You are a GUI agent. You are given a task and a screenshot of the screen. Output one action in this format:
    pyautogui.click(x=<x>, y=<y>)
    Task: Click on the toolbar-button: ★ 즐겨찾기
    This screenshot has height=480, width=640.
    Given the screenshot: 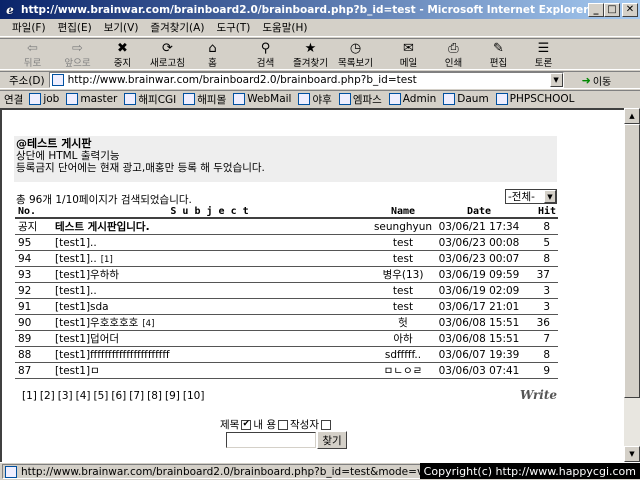 What is the action you would take?
    pyautogui.click(x=310, y=54)
    